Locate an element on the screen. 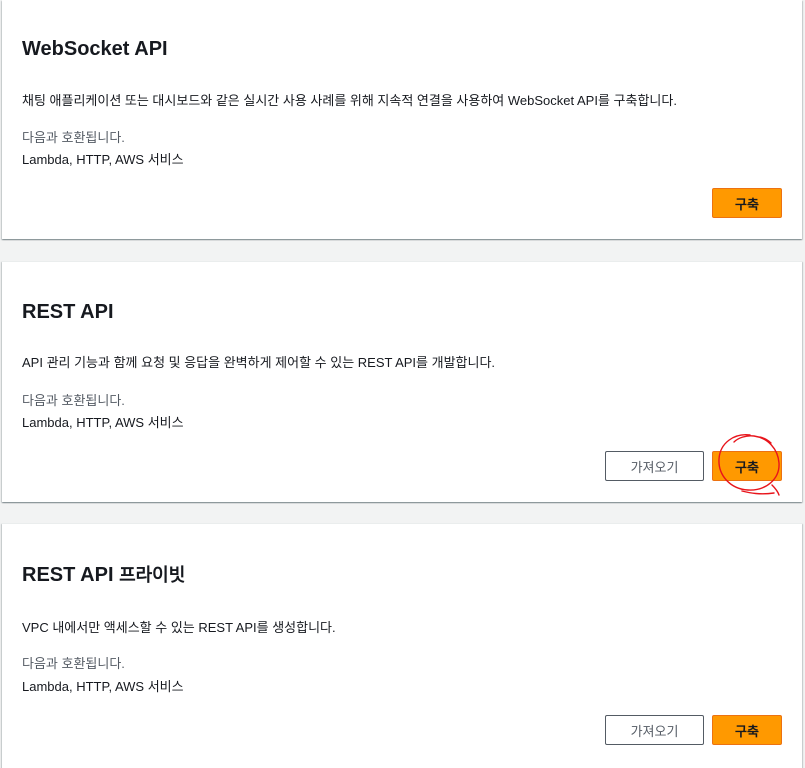 Image resolution: width=805 pixels, height=768 pixels. rest-build-button: 구축 is located at coordinates (747, 466).